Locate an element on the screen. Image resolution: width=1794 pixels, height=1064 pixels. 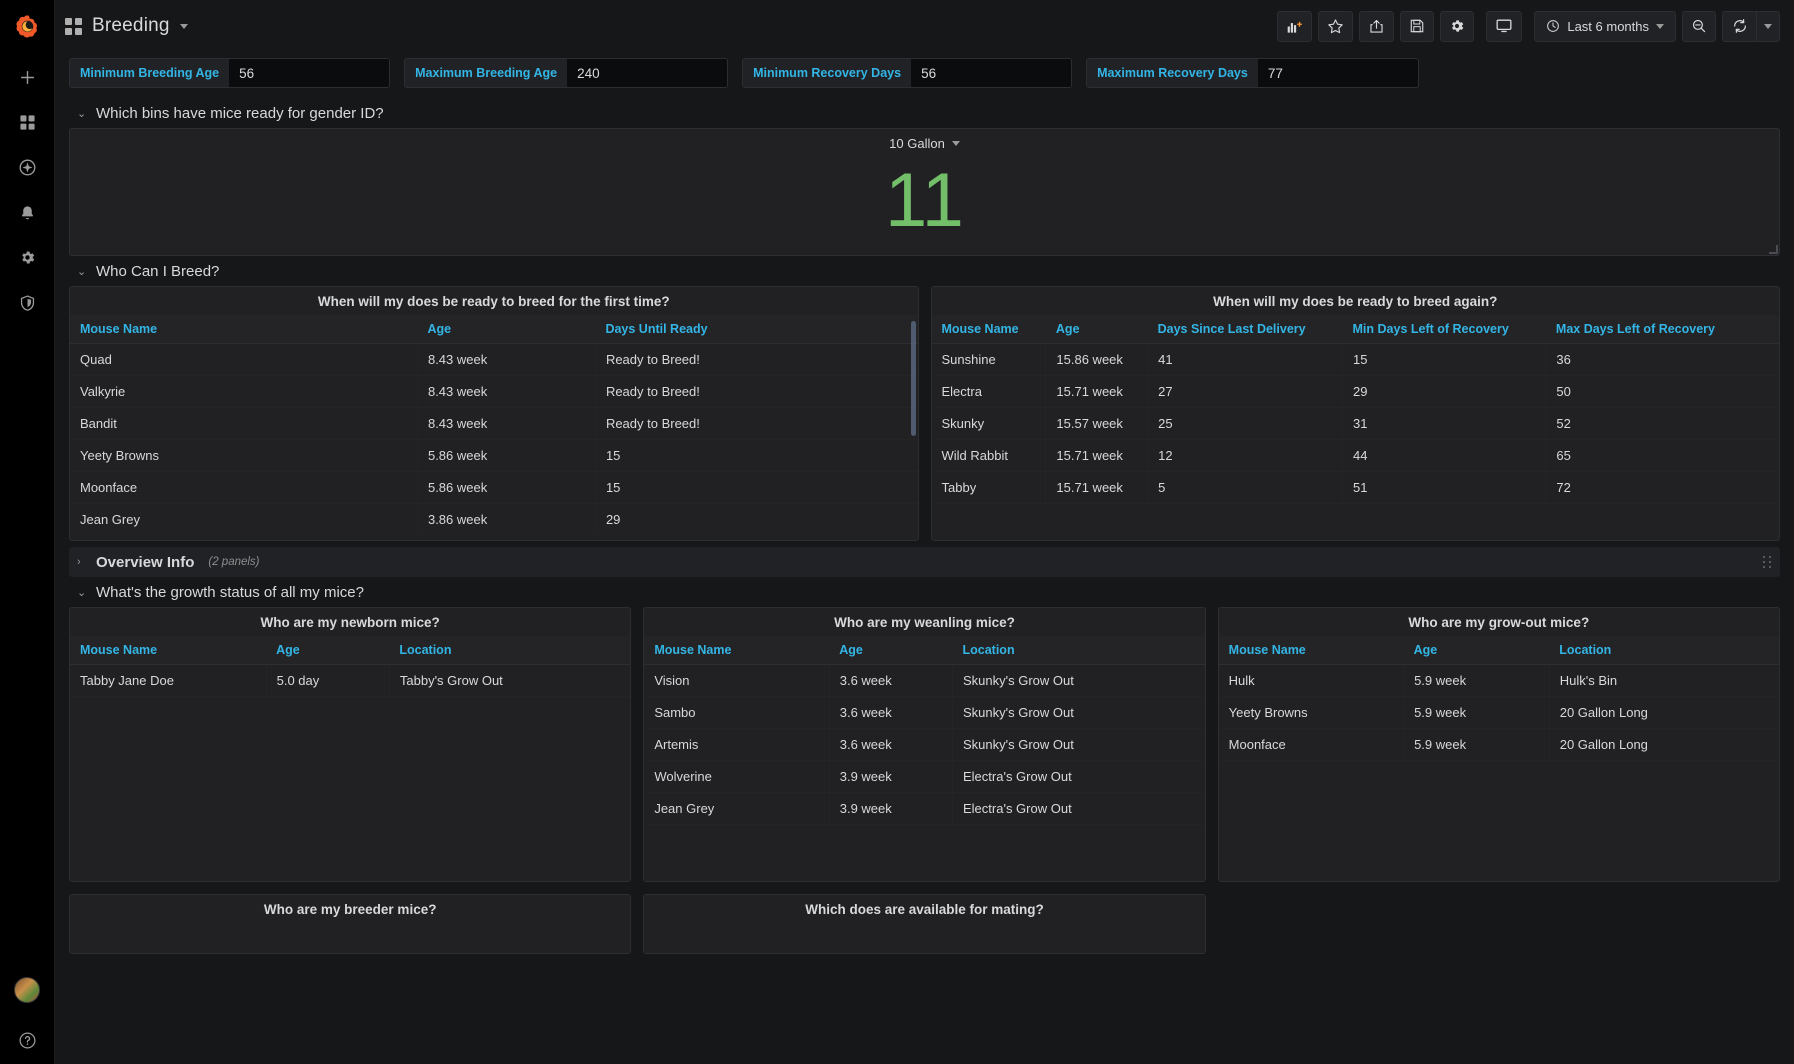
table-row: Bandit 8.43 week Ready to Breed! is located at coordinates (494, 423).